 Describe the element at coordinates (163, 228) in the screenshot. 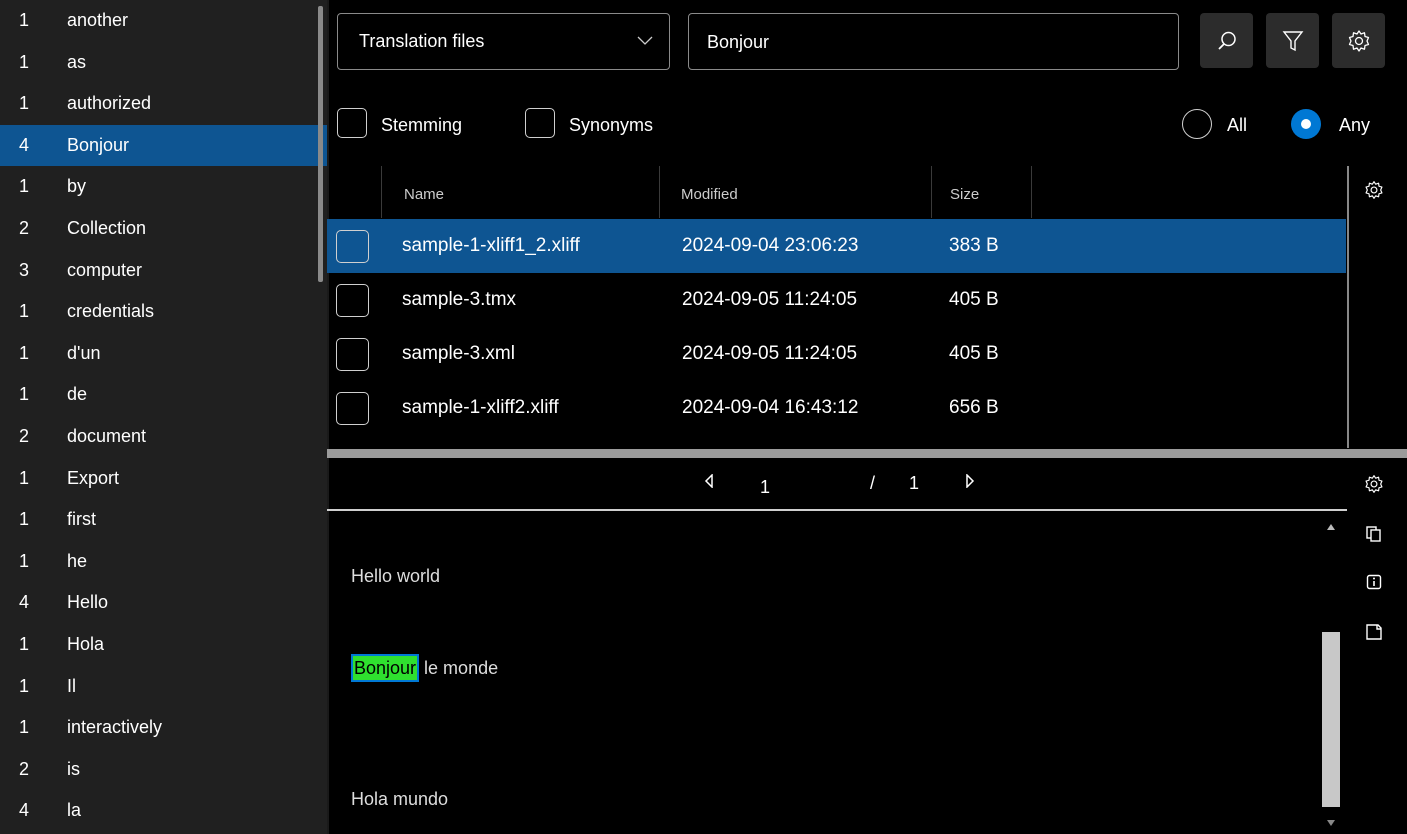

I see `word-list-item: 2 Collection` at that location.